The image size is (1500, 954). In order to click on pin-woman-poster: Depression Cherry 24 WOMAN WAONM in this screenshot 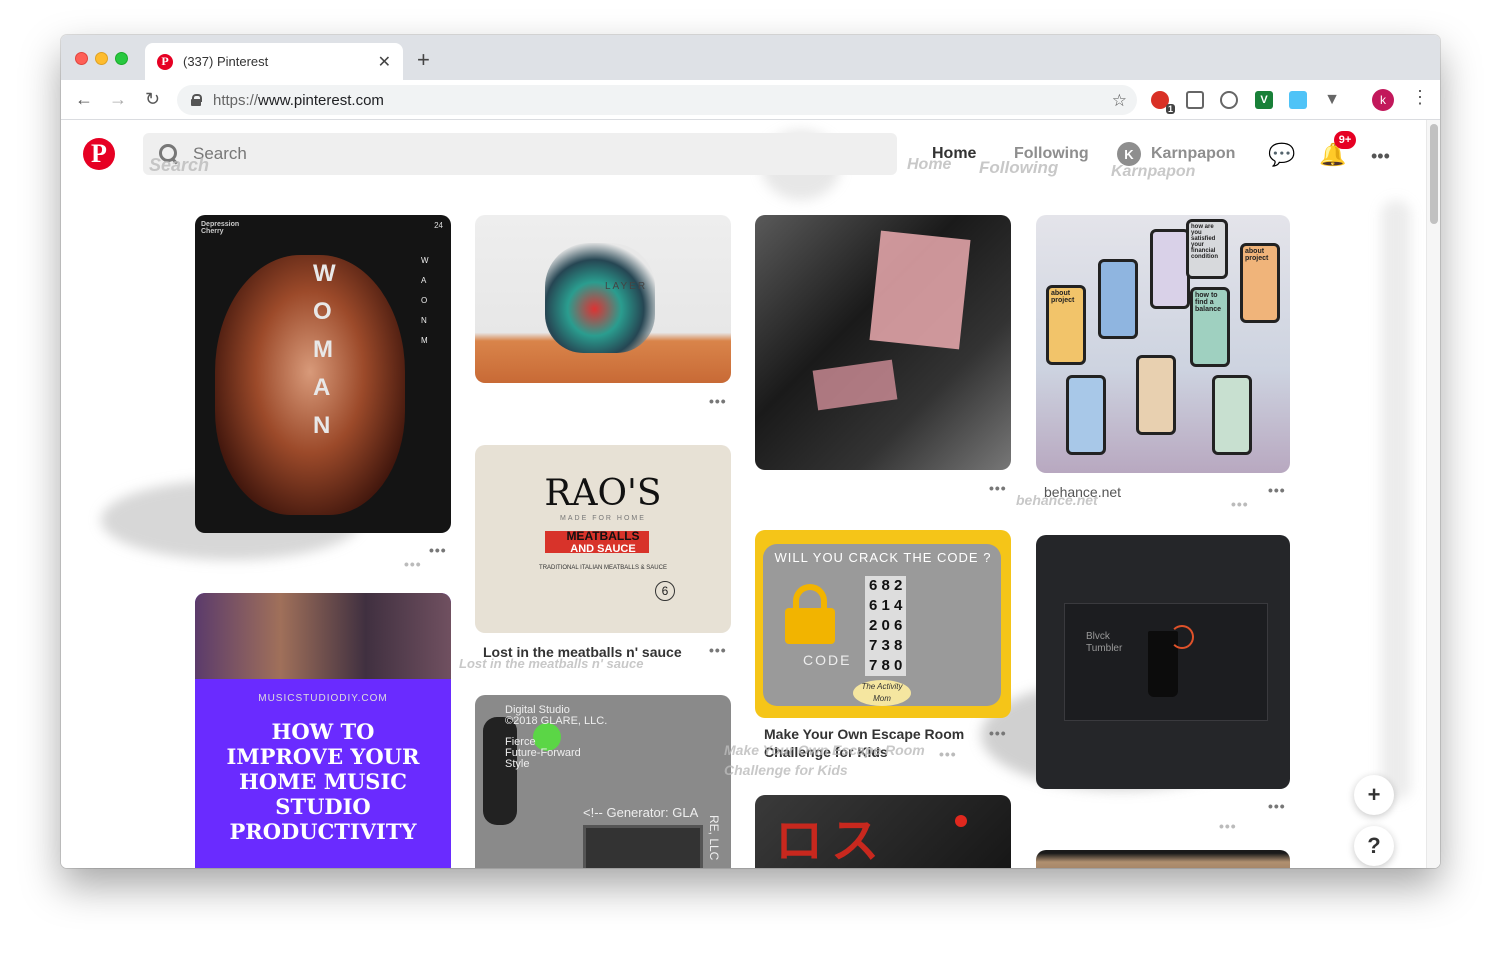, I will do `click(323, 374)`.